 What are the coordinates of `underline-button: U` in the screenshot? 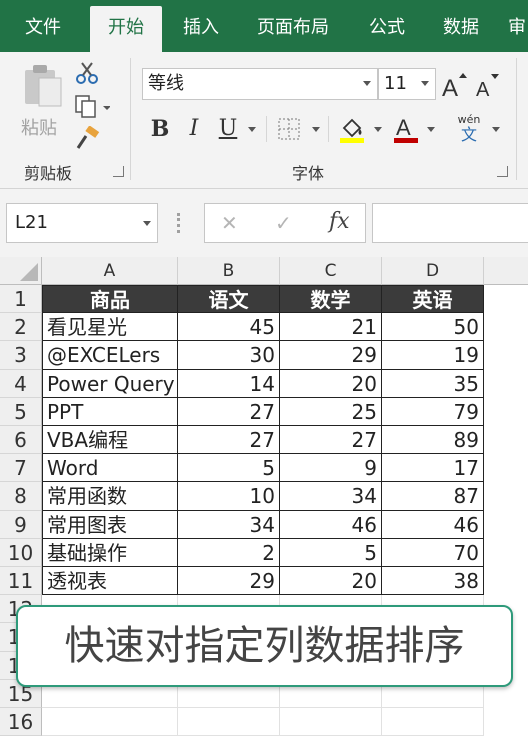 It's located at (228, 129).